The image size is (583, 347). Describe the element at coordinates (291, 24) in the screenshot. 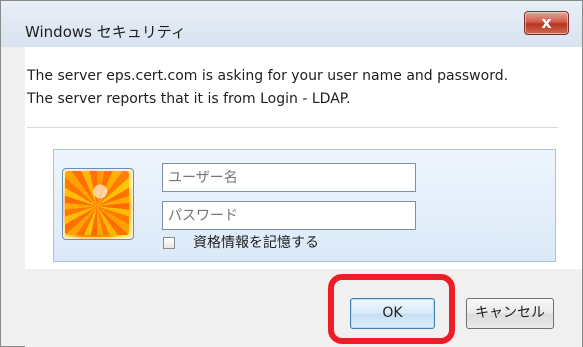

I see `title-bar: Windows セキュリティ x` at that location.